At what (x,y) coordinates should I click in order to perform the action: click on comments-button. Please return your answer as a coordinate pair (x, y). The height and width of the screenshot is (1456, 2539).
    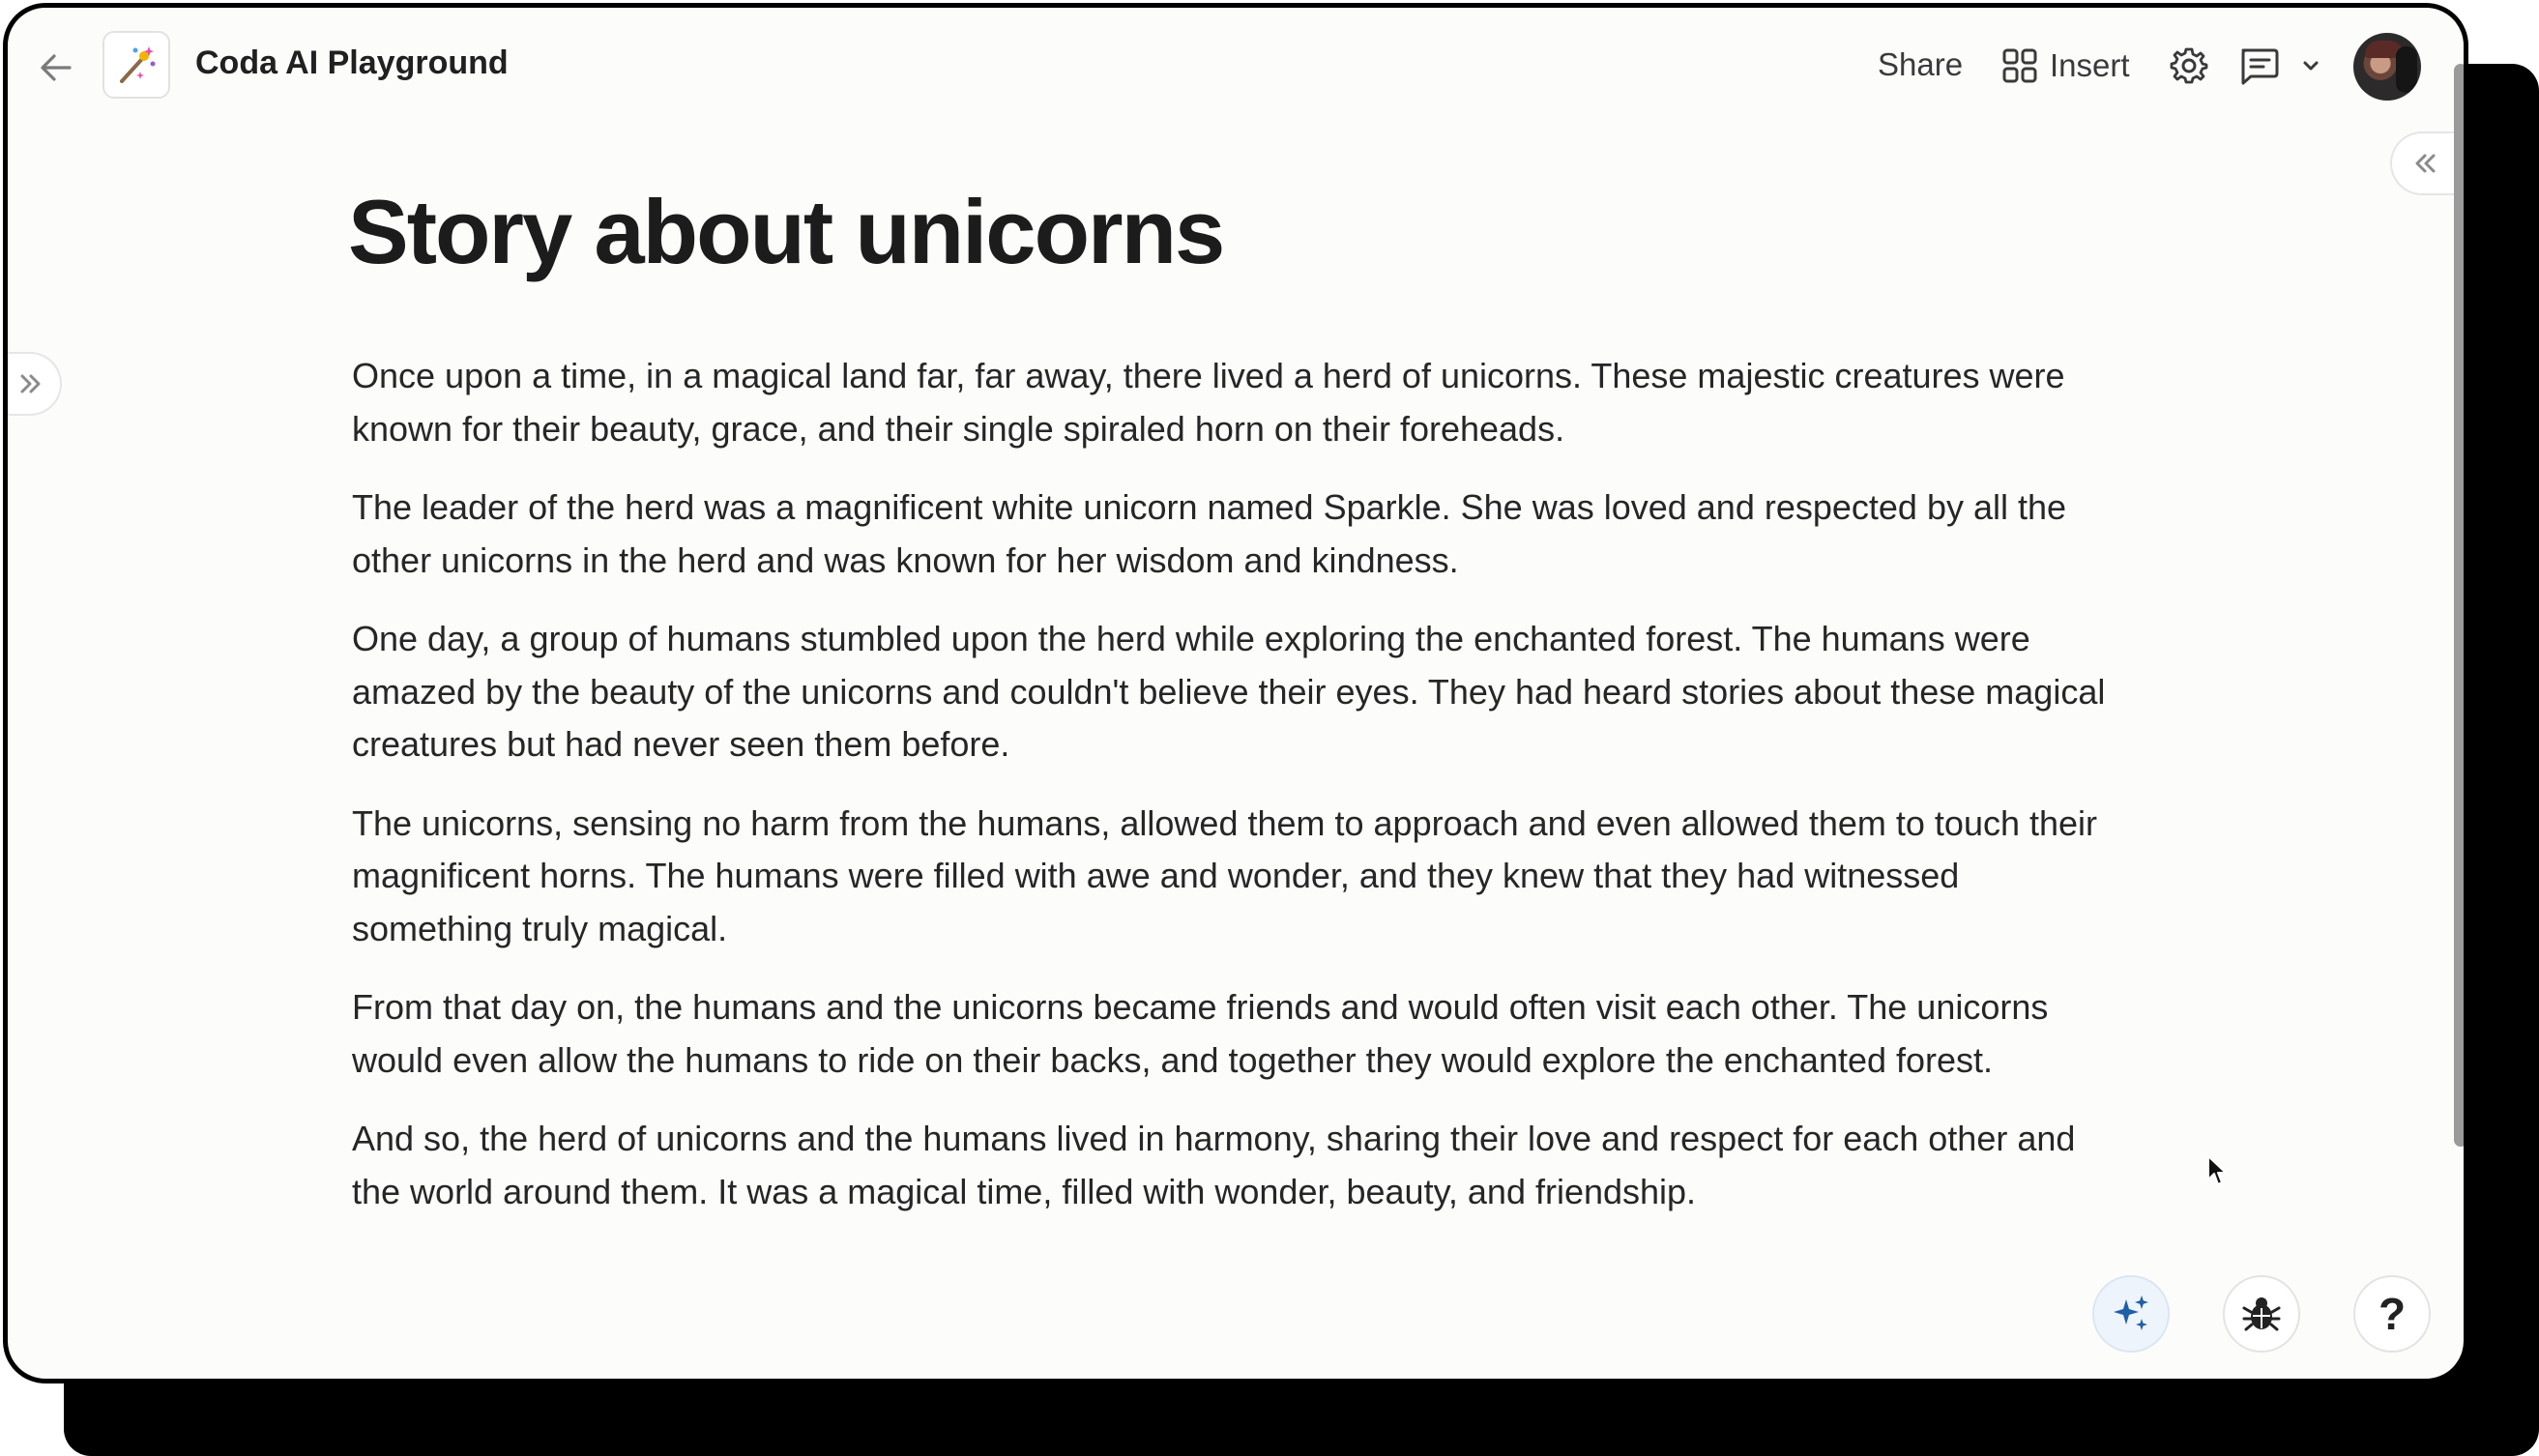
    Looking at the image, I should click on (2258, 66).